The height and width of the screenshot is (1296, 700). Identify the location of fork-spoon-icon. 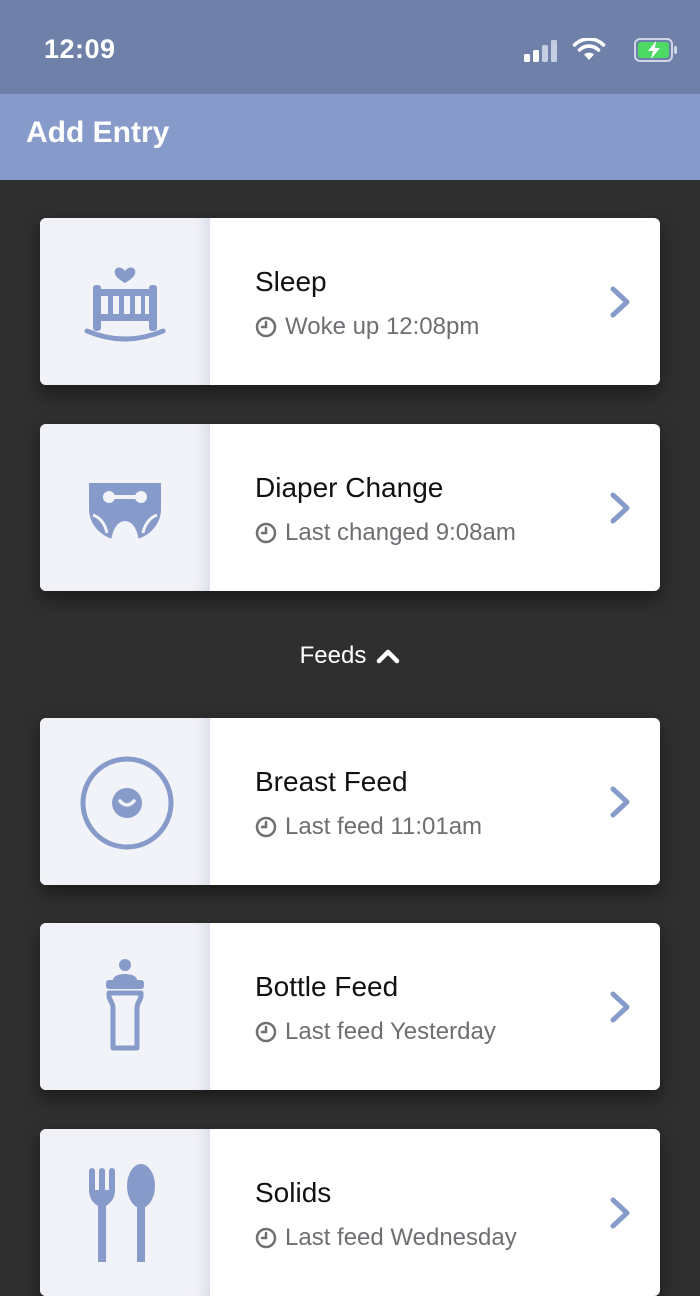
(122, 1213).